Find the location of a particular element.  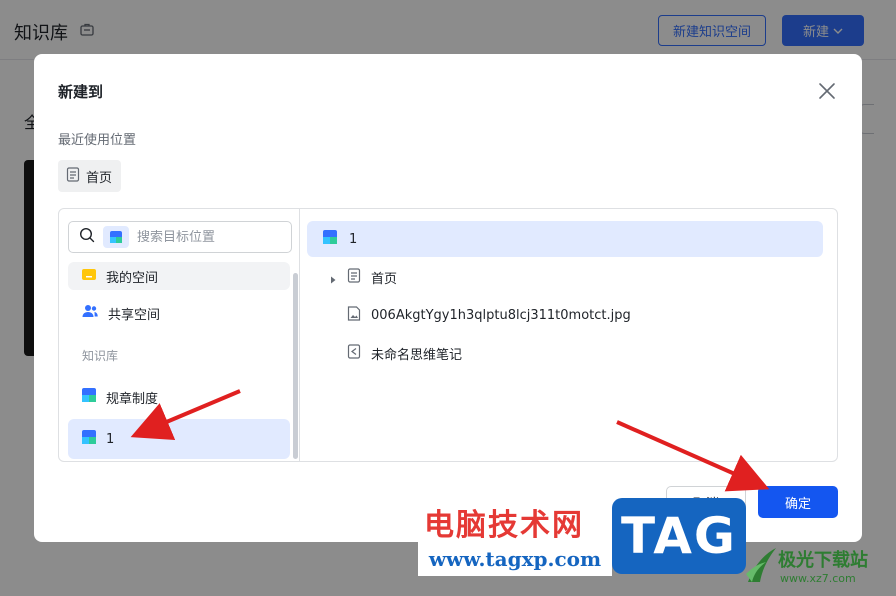

recent-location-chip: 首页 is located at coordinates (90, 176).